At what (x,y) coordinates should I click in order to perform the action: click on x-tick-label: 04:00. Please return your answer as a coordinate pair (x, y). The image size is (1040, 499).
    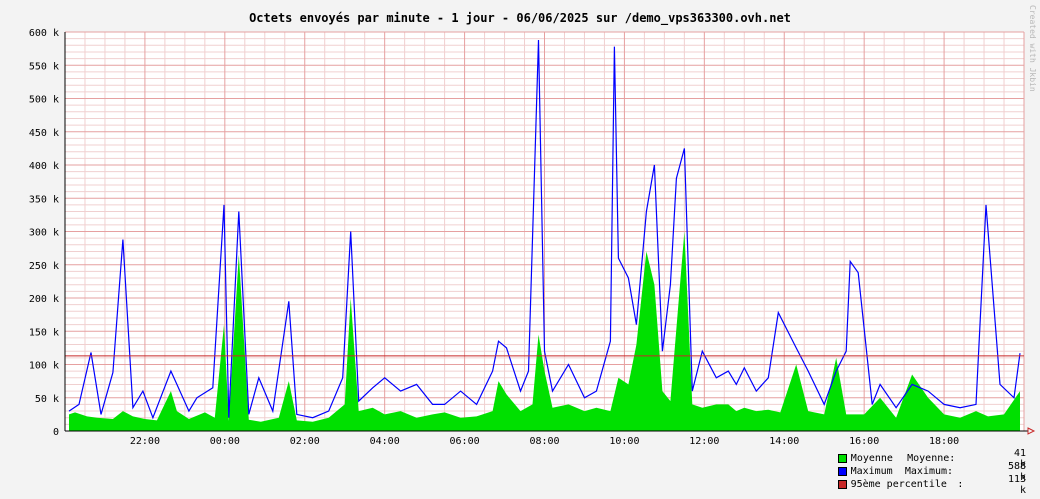
    Looking at the image, I should click on (385, 441).